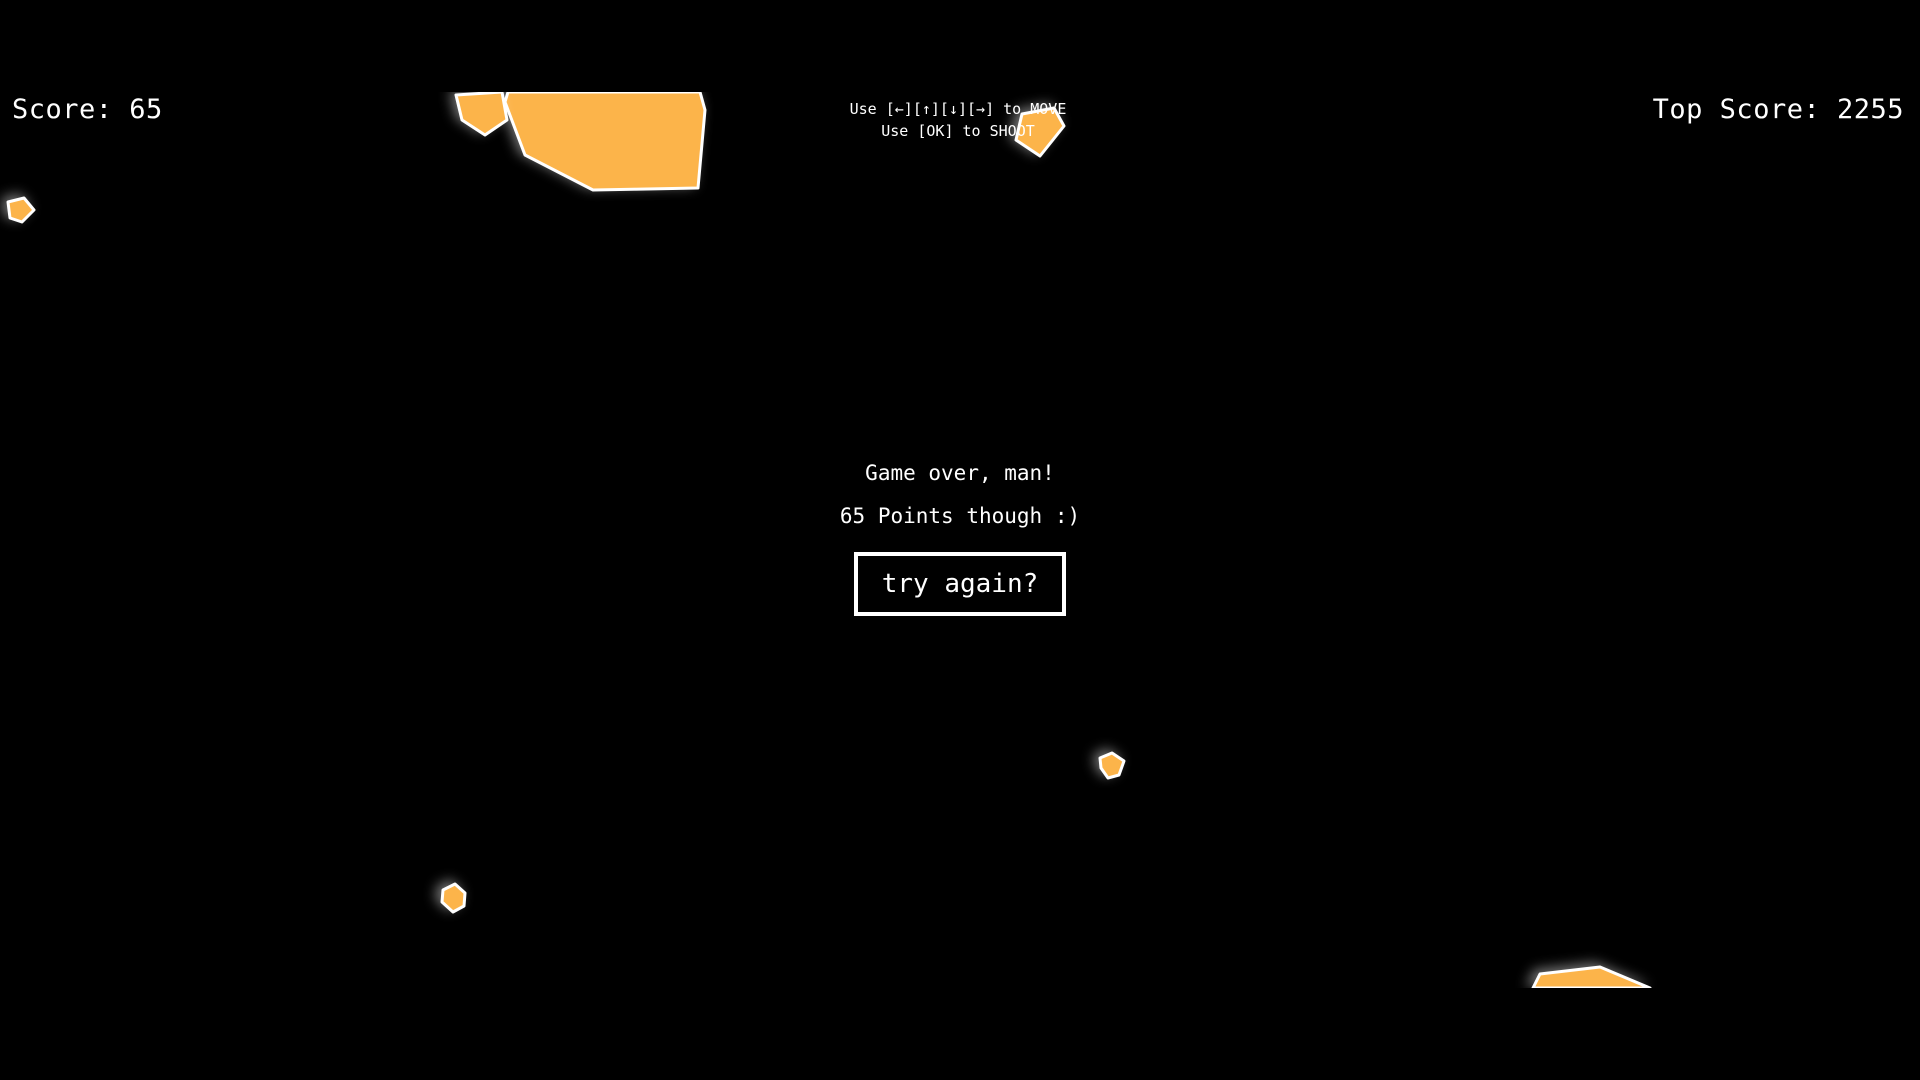 The width and height of the screenshot is (1920, 1080). What do you see at coordinates (87, 109) in the screenshot?
I see `score-display: Score: 65` at bounding box center [87, 109].